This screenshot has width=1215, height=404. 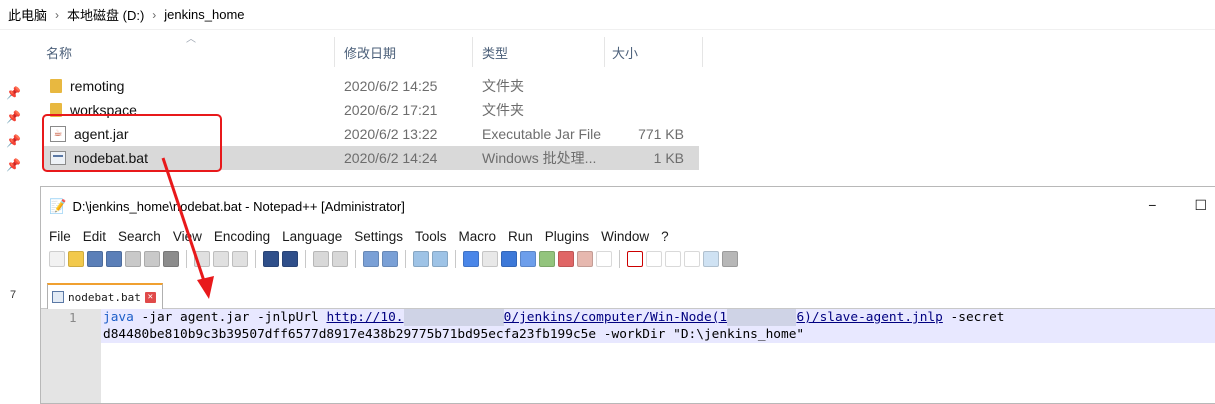 What do you see at coordinates (139, 236) in the screenshot?
I see `menu-search: Search` at bounding box center [139, 236].